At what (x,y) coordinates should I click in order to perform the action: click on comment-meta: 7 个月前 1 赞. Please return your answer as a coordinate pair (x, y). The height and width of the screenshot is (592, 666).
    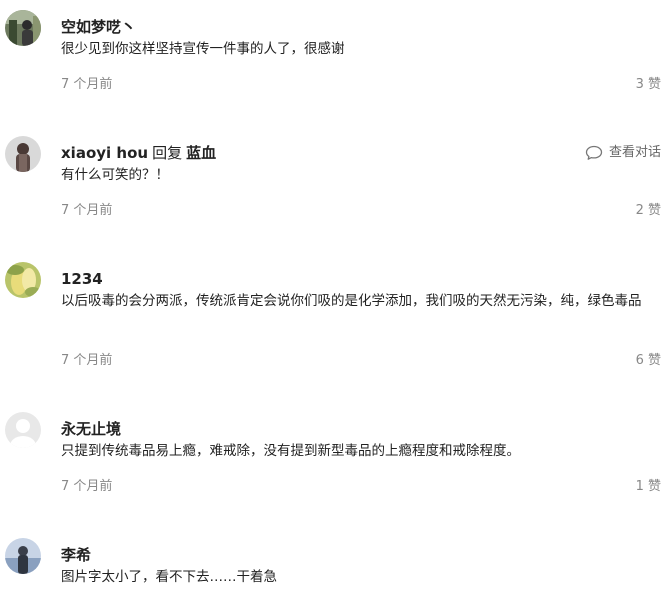
    Looking at the image, I should click on (361, 487).